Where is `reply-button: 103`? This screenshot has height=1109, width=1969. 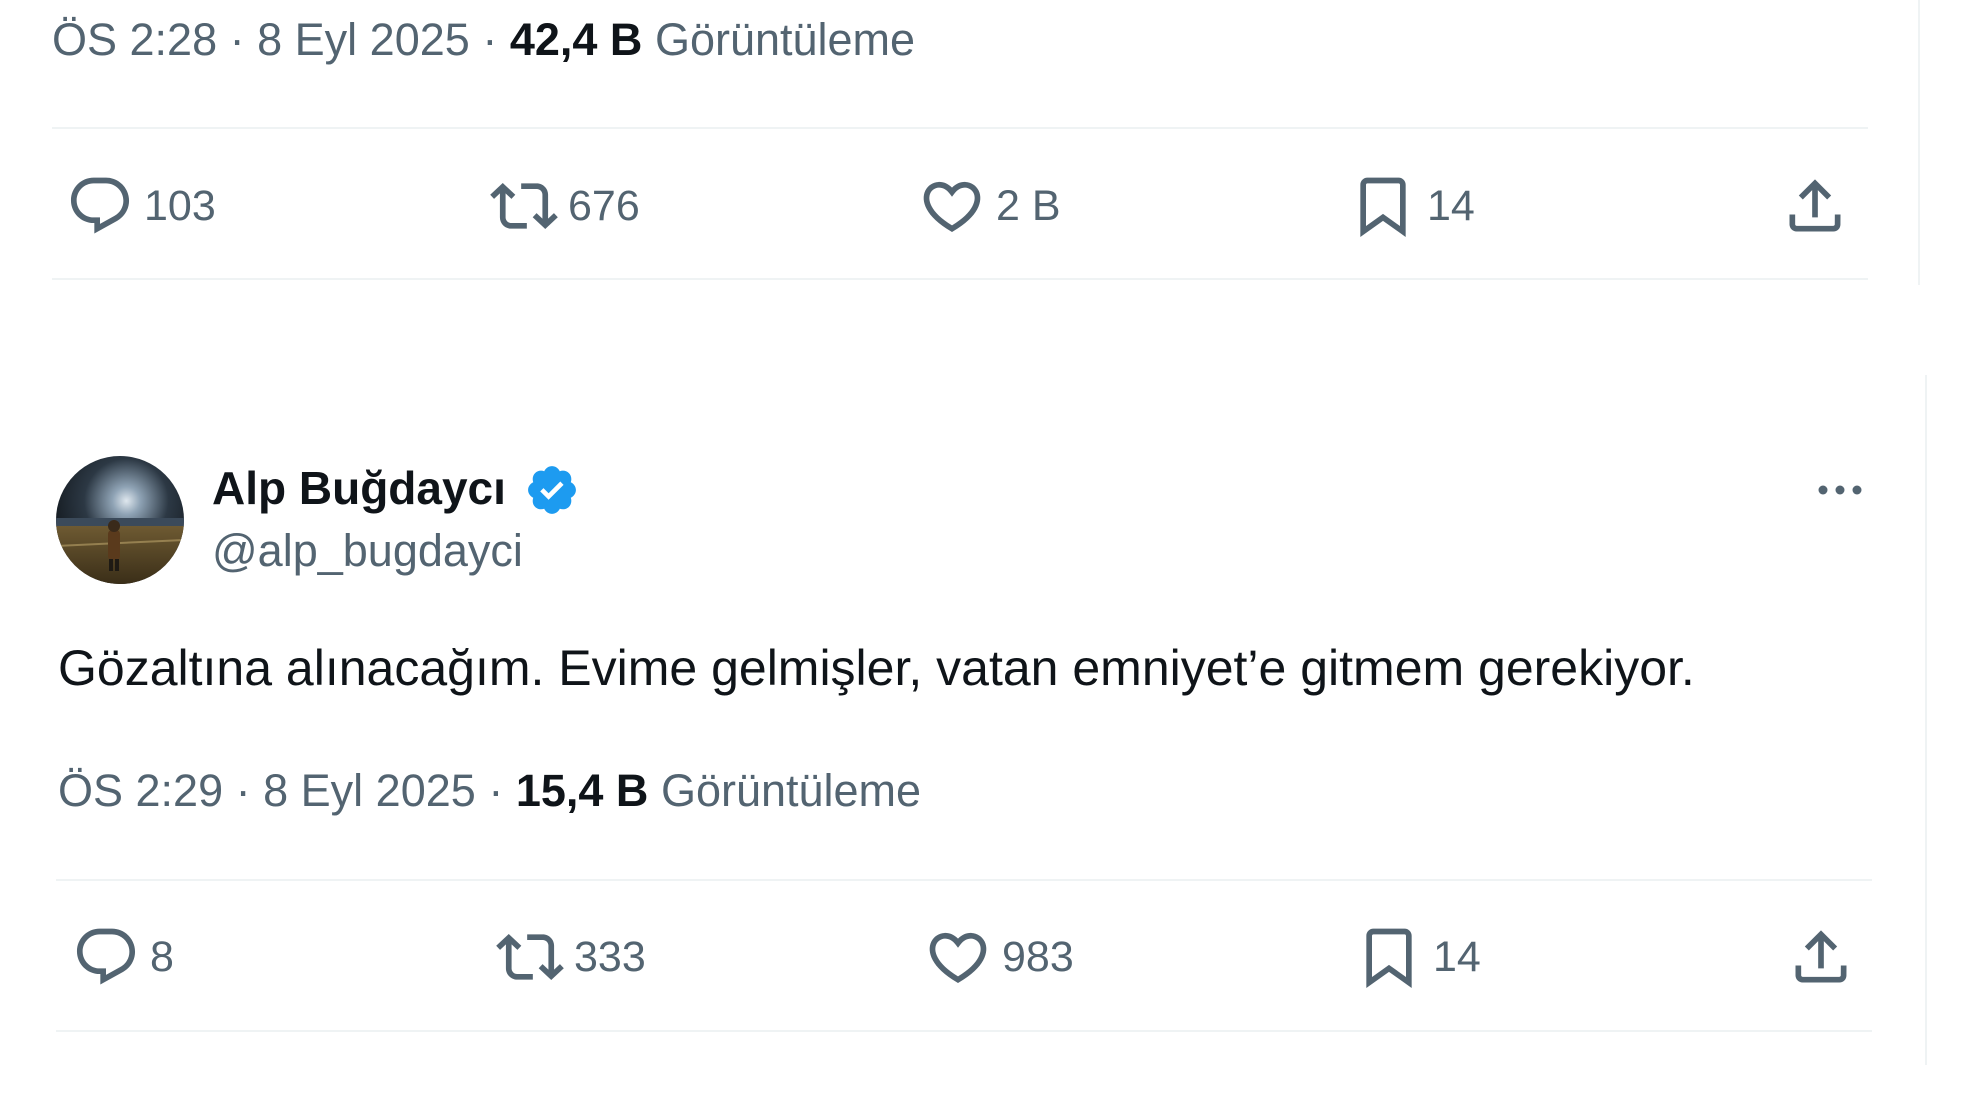
reply-button: 103 is located at coordinates (141, 206).